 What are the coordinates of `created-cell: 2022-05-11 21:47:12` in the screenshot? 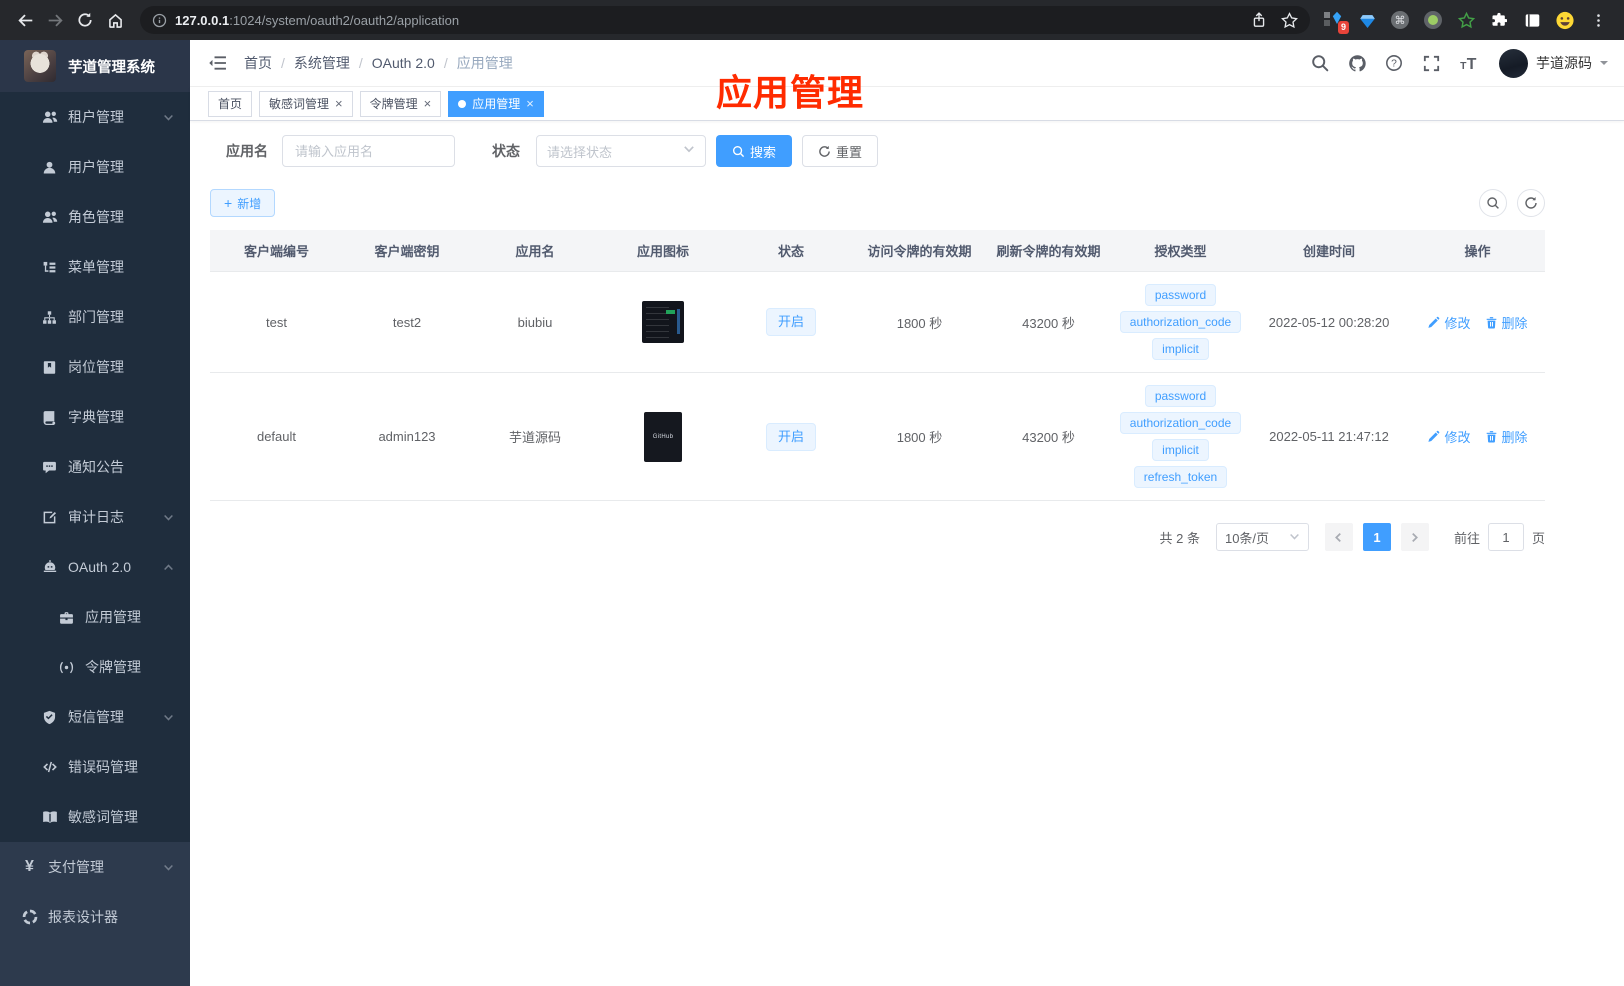 It's located at (1329, 436).